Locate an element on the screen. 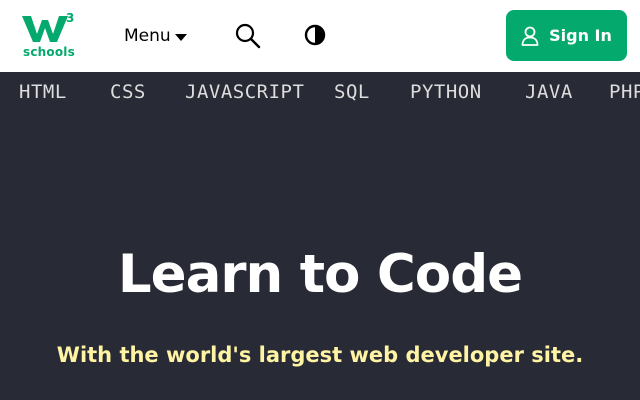 This screenshot has width=640, height=400. topic-nav-bar: HTML CSS JAVASCRIPT SQL PYTHON JAVA PHP is located at coordinates (320, 92).